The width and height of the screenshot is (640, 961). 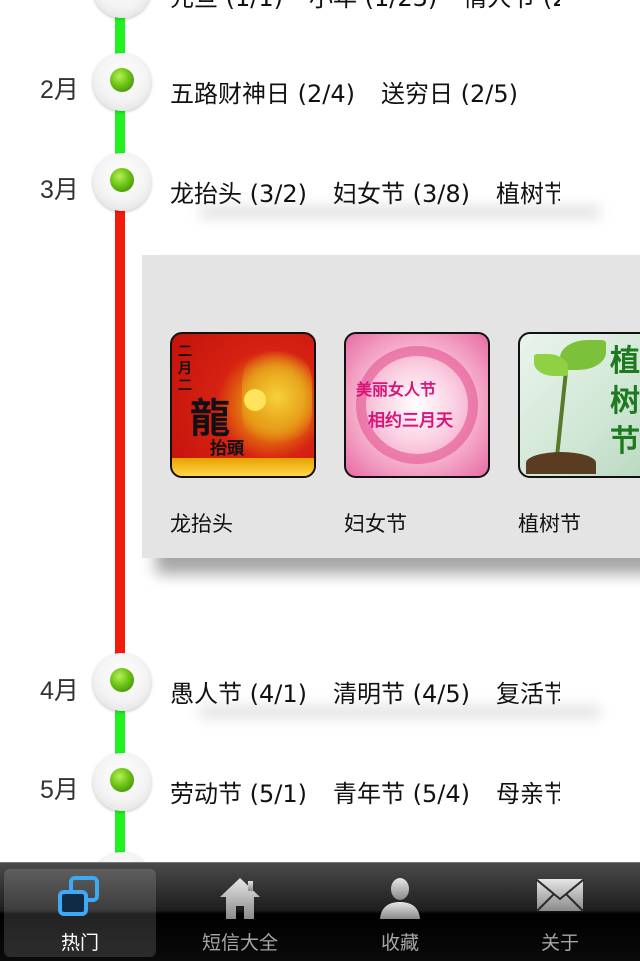 What do you see at coordinates (78, 896) in the screenshot?
I see `windows-icon` at bounding box center [78, 896].